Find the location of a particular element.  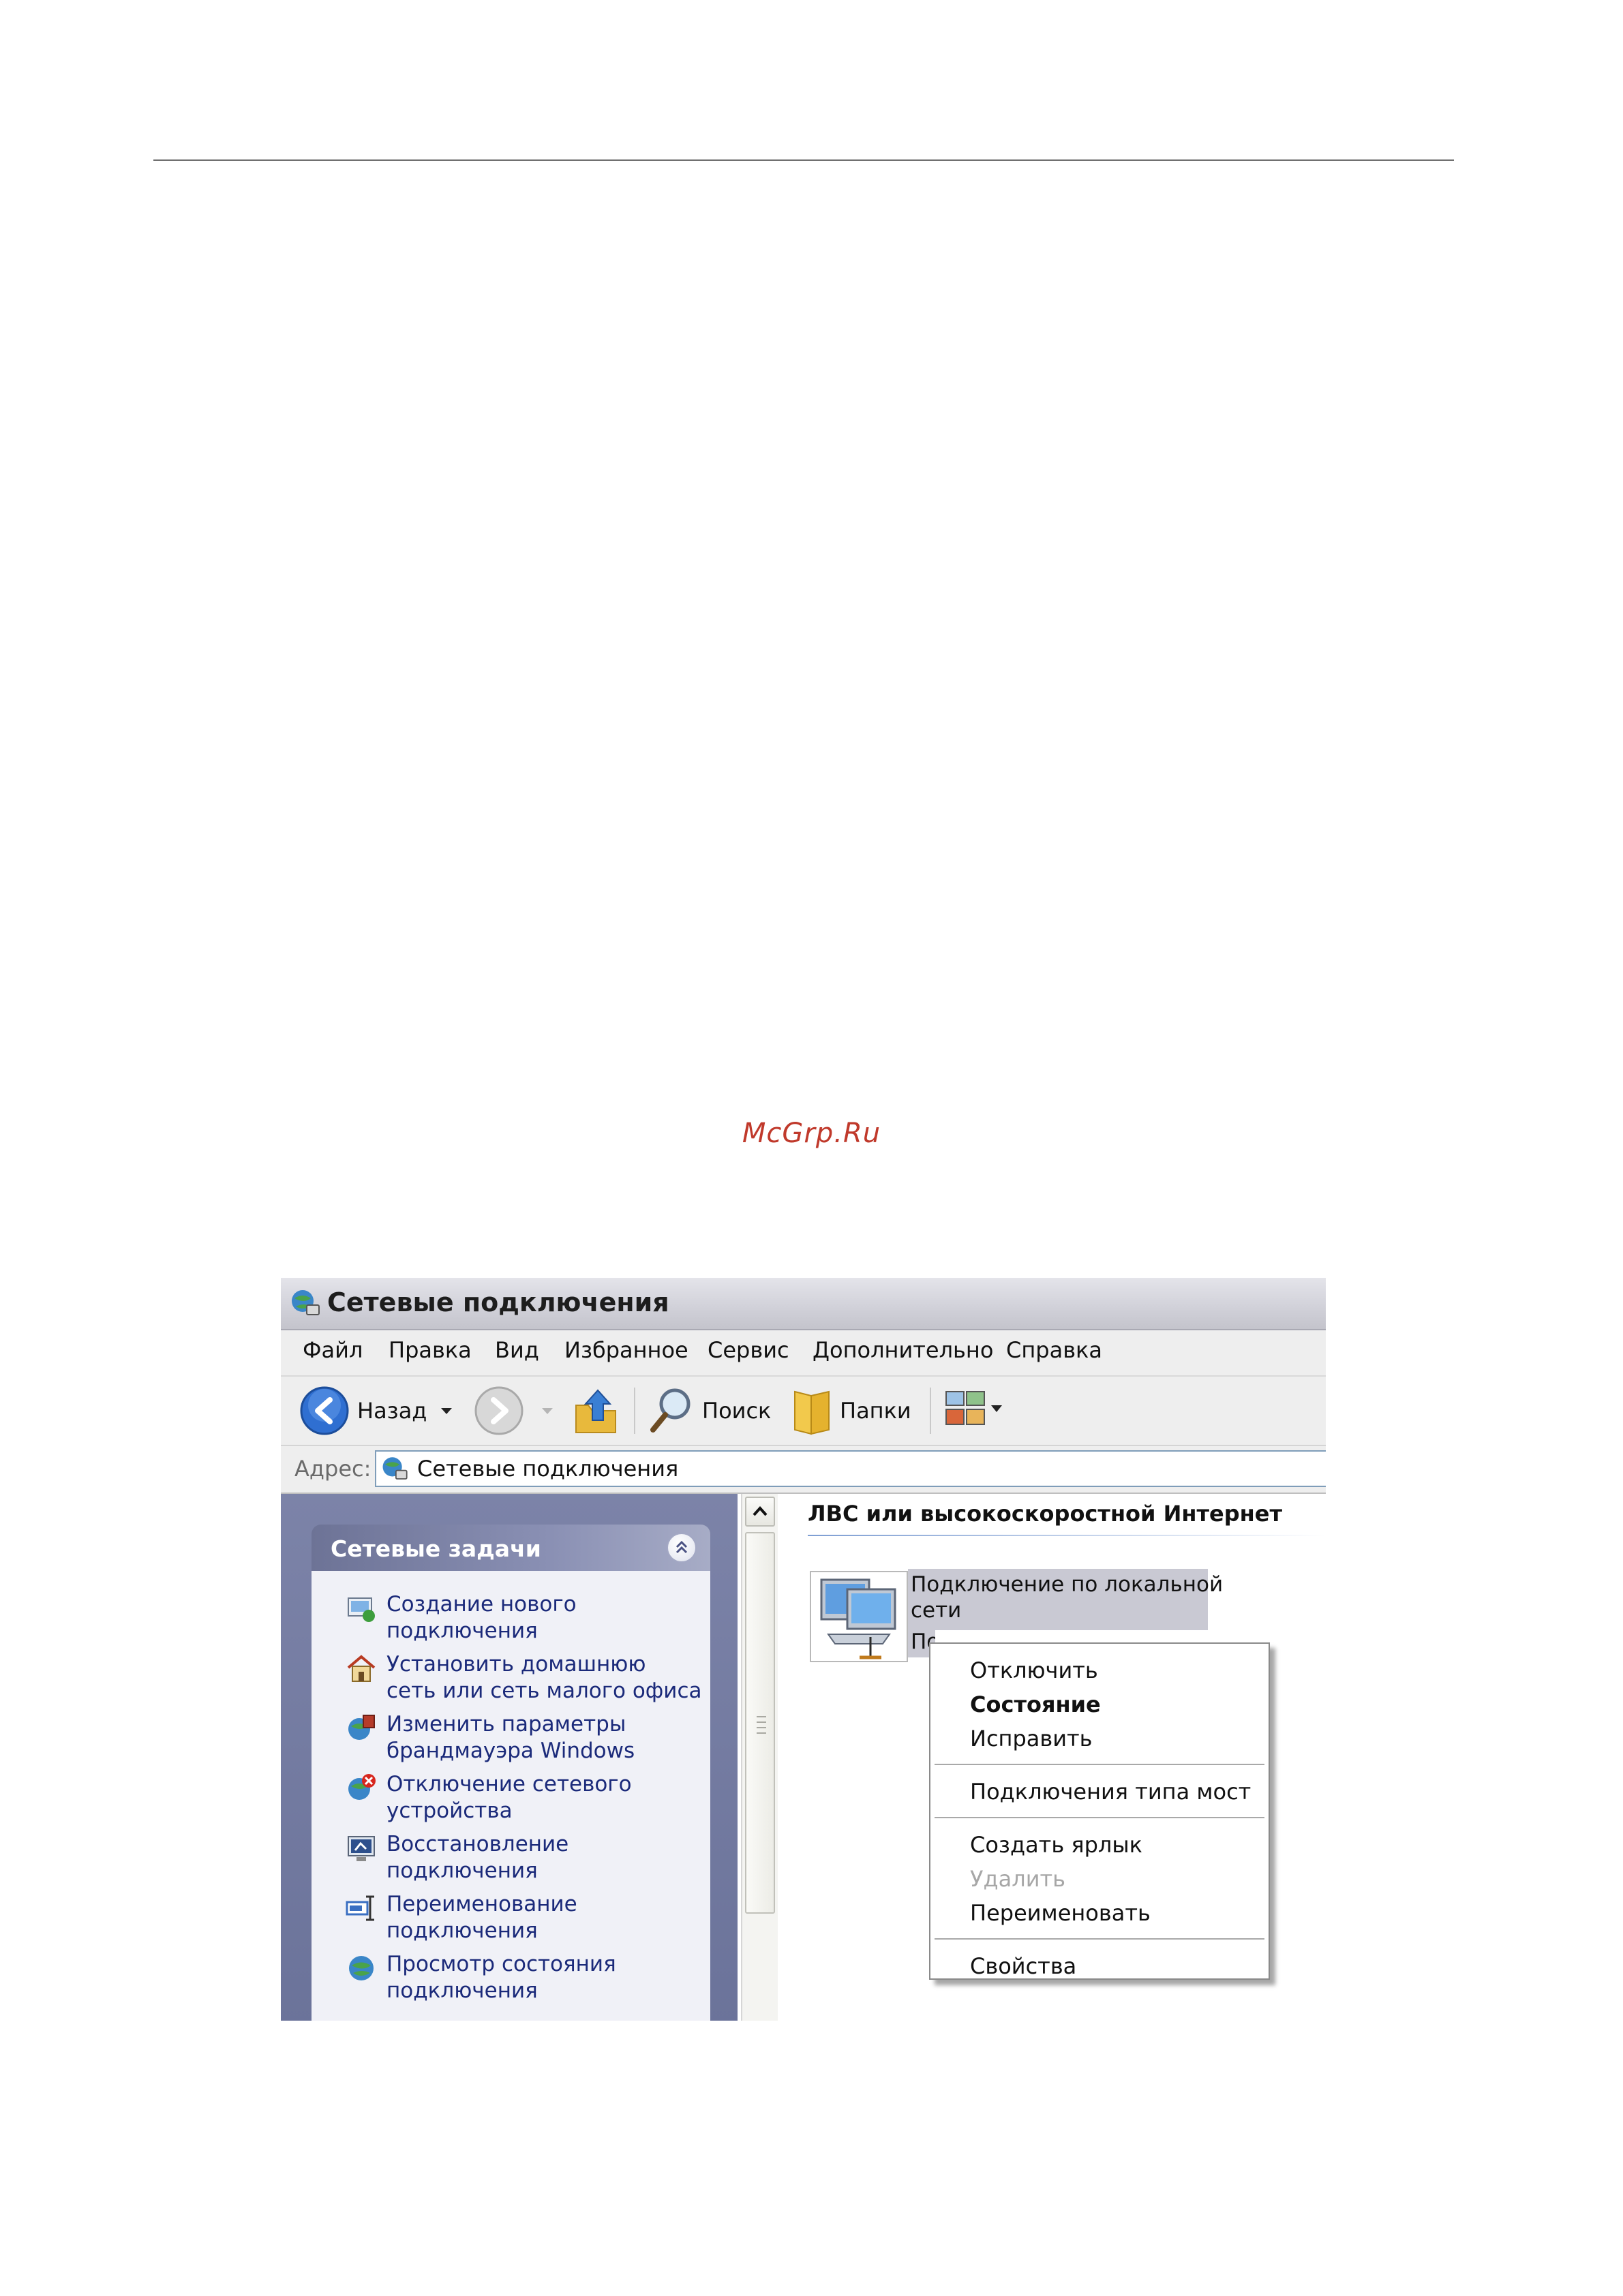

task-label-line2: устройства is located at coordinates (449, 1810).